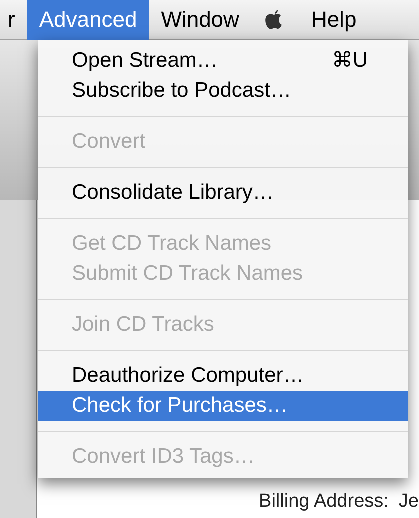 This screenshot has width=419, height=518. Describe the element at coordinates (223, 61) in the screenshot. I see `menu-item: Open Stream… ⌘U` at that location.